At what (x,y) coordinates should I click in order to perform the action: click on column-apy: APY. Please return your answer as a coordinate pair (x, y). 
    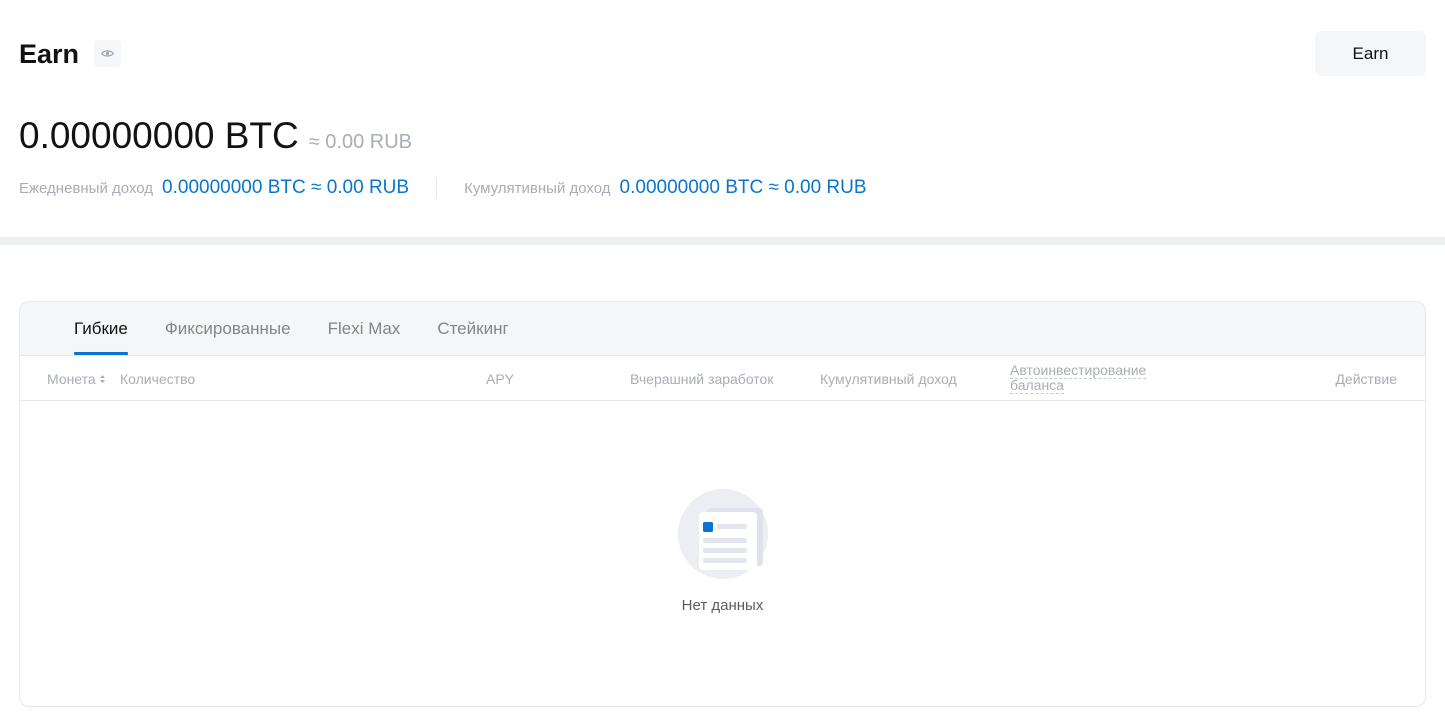
    Looking at the image, I should click on (500, 379).